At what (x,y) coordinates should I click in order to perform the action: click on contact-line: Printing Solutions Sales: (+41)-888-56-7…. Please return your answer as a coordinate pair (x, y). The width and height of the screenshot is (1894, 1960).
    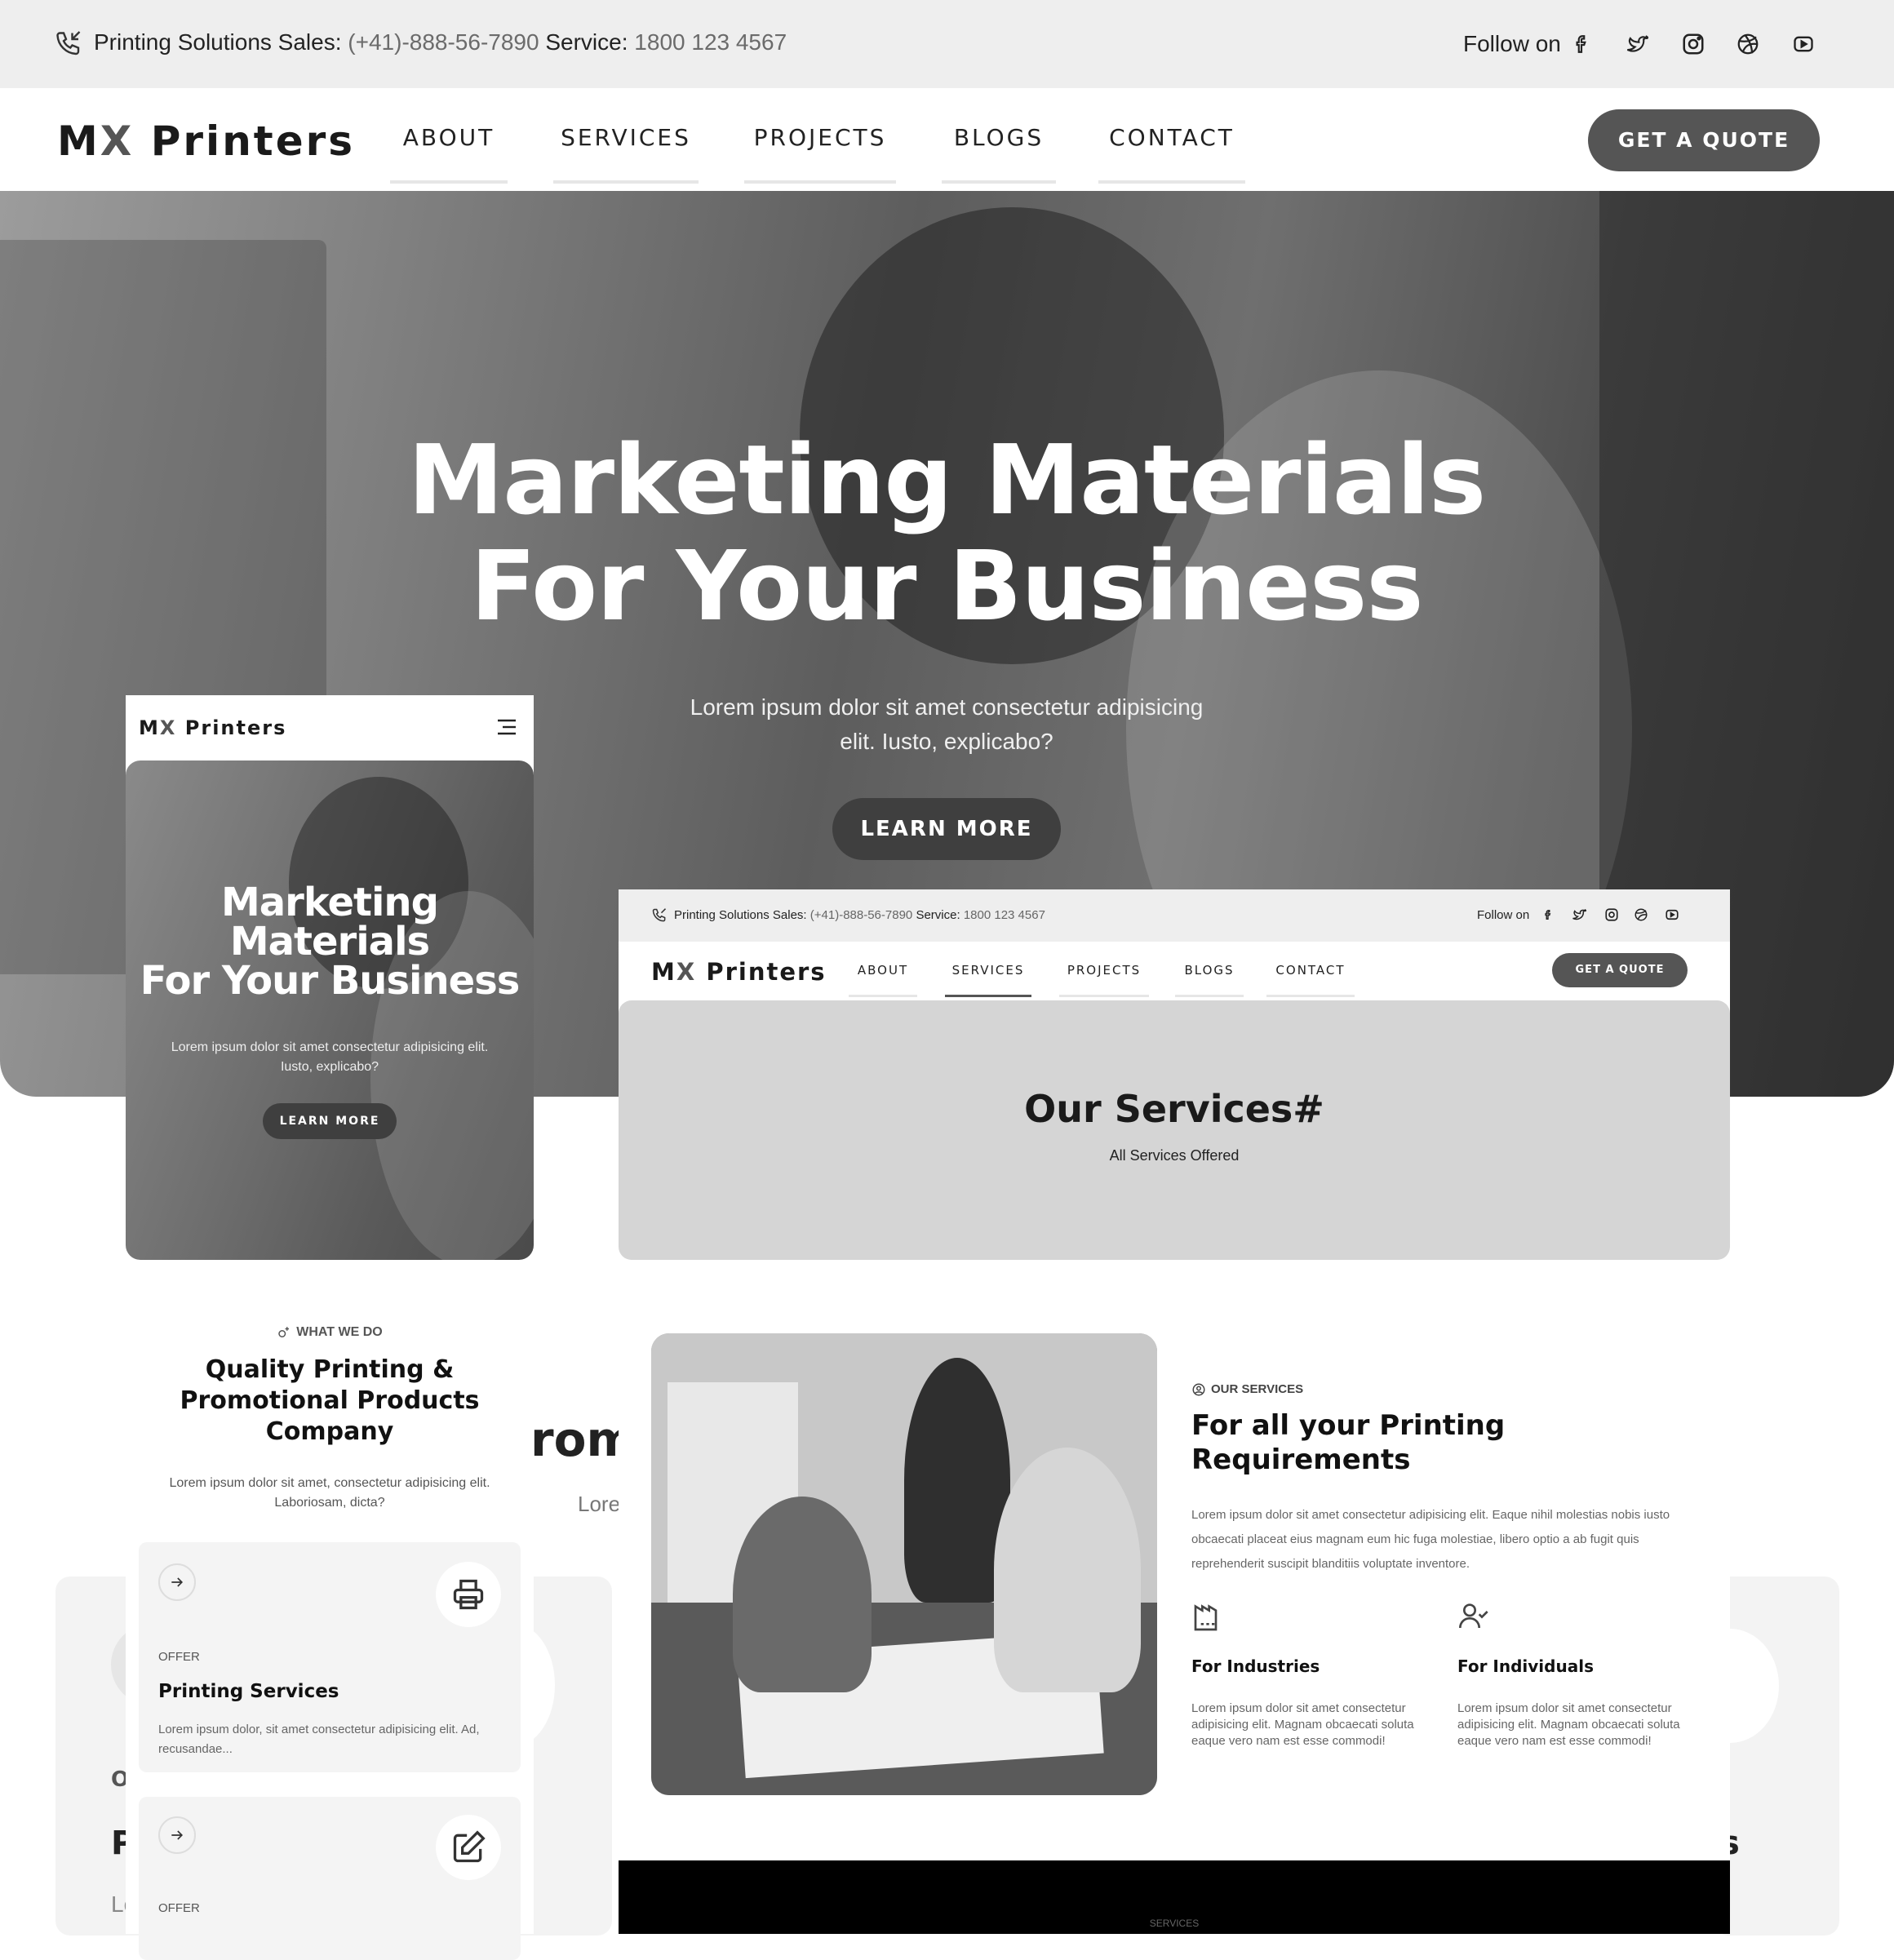
    Looking at the image, I should click on (440, 42).